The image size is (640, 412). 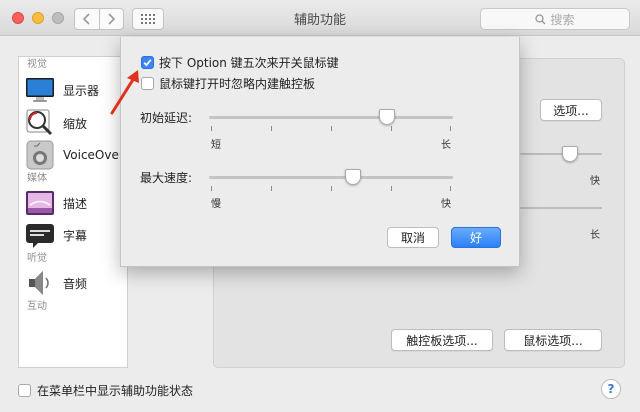 I want to click on max-speed-min-label: 慢, so click(x=216, y=204).